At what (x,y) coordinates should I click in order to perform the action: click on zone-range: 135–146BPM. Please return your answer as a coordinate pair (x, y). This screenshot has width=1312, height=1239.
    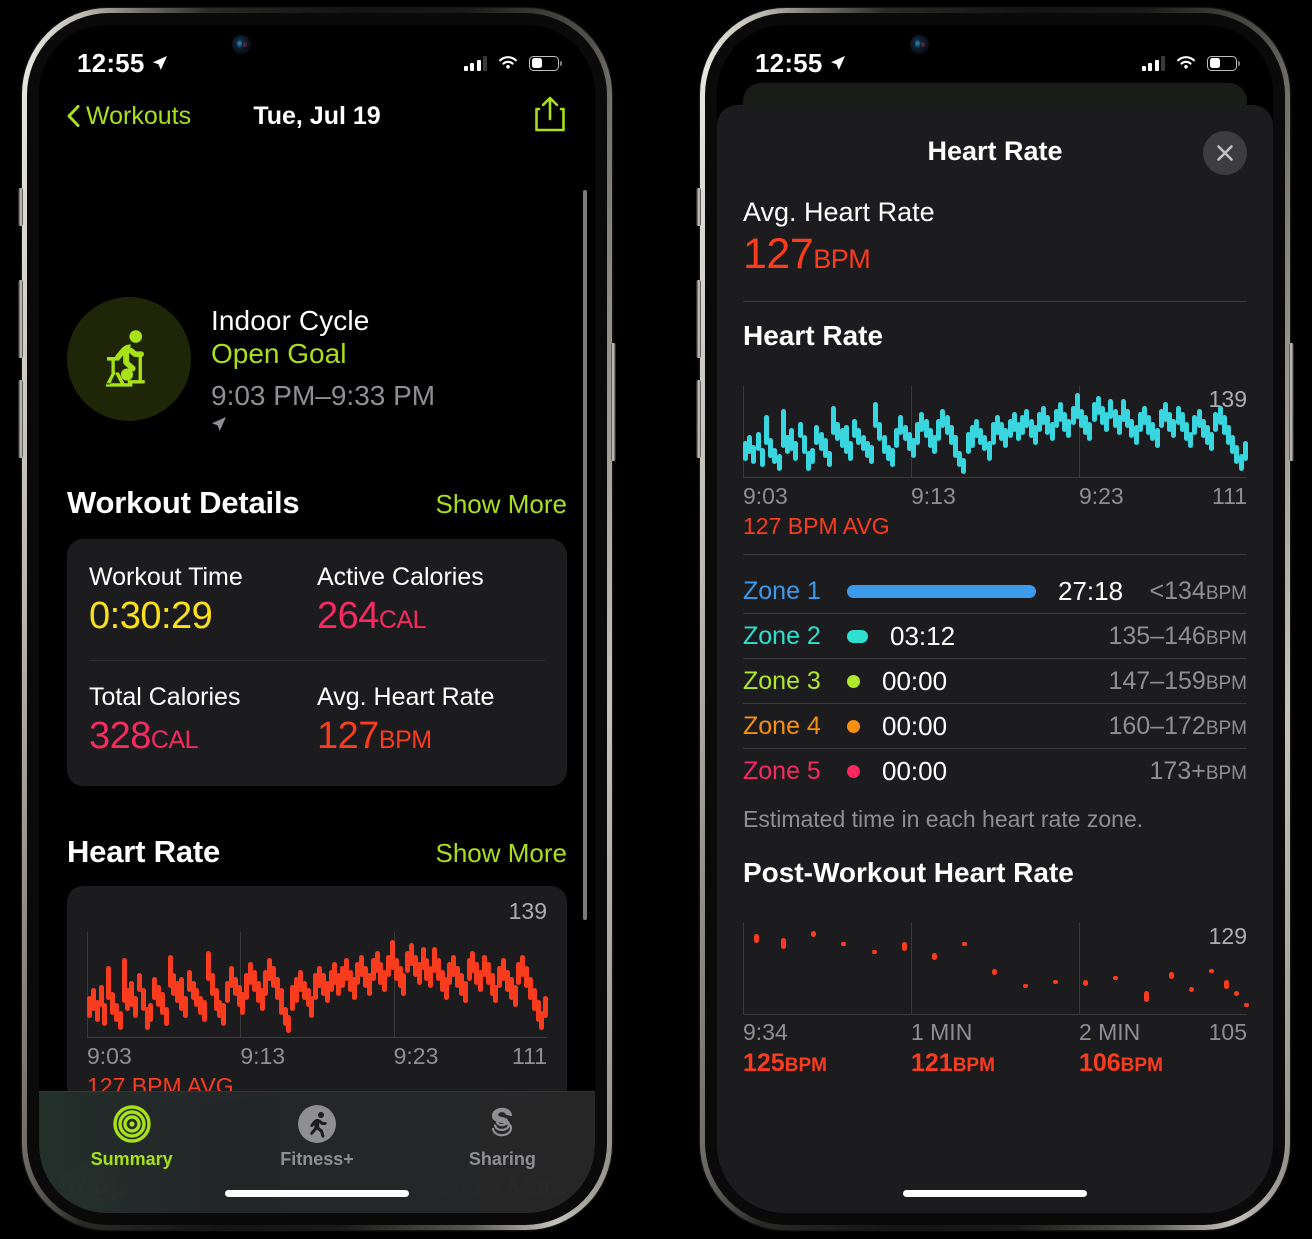
    Looking at the image, I should click on (1177, 635).